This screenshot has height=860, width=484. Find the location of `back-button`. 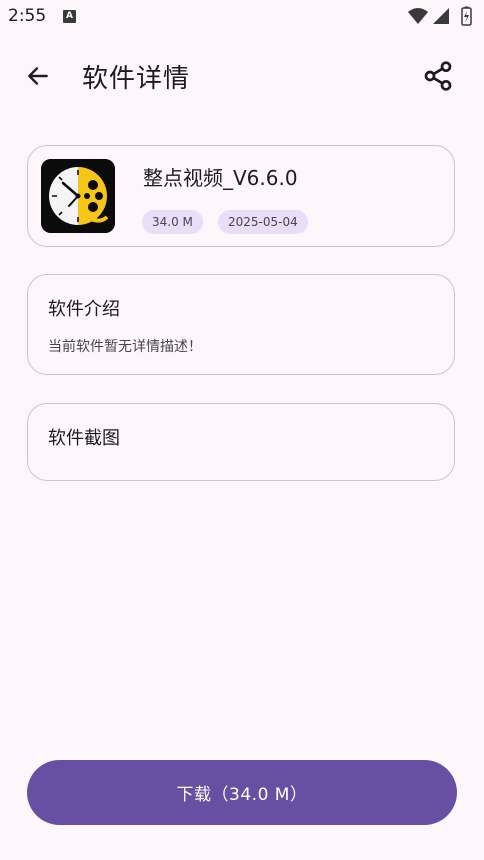

back-button is located at coordinates (38, 76).